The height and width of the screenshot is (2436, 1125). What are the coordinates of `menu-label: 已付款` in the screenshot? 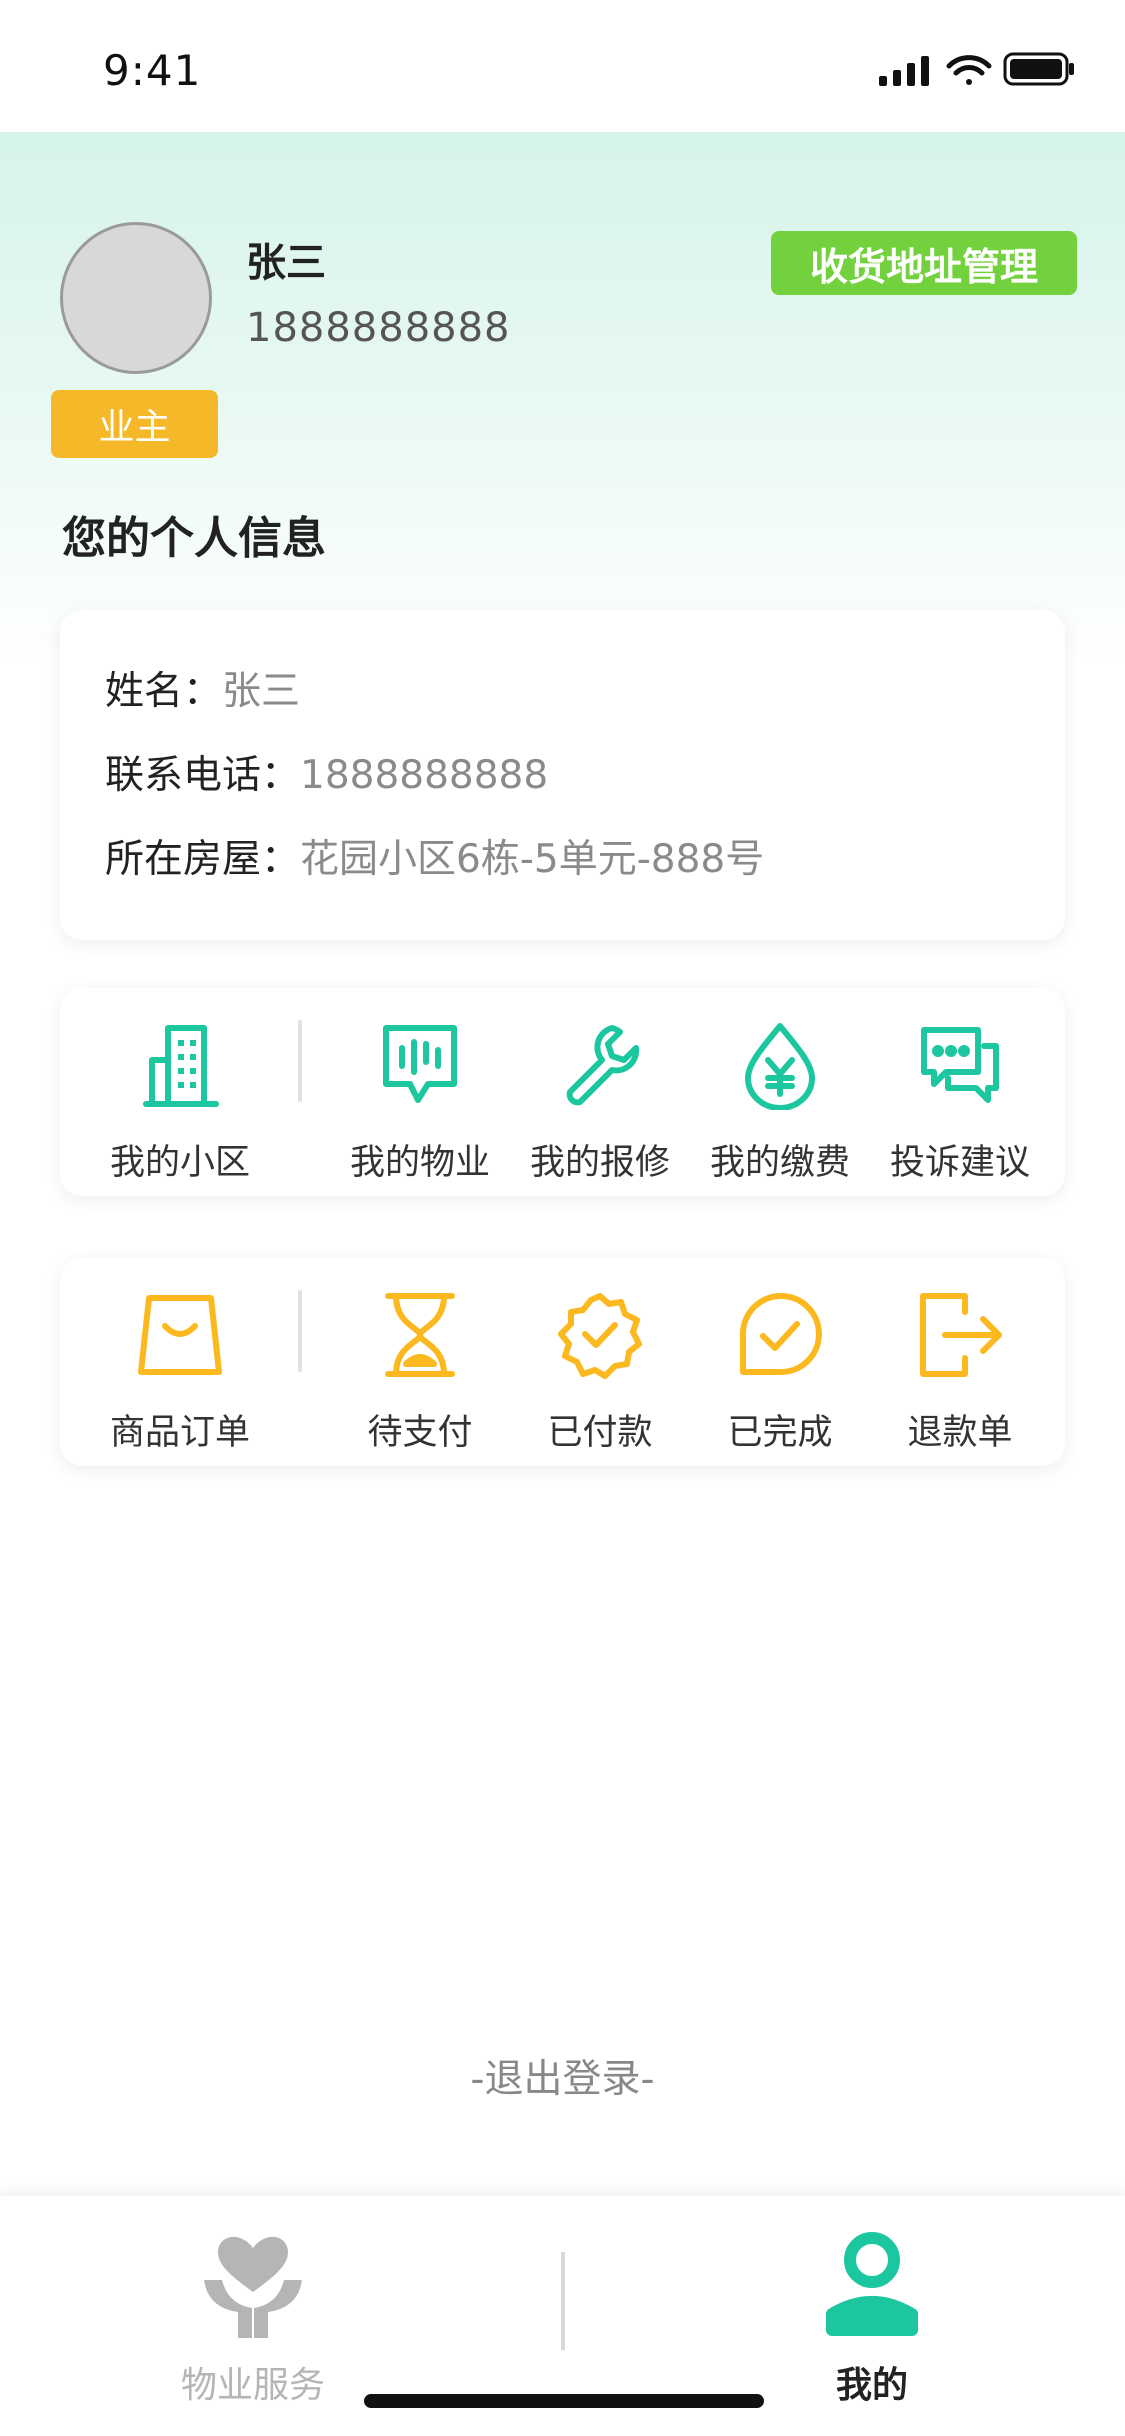 It's located at (600, 1433).